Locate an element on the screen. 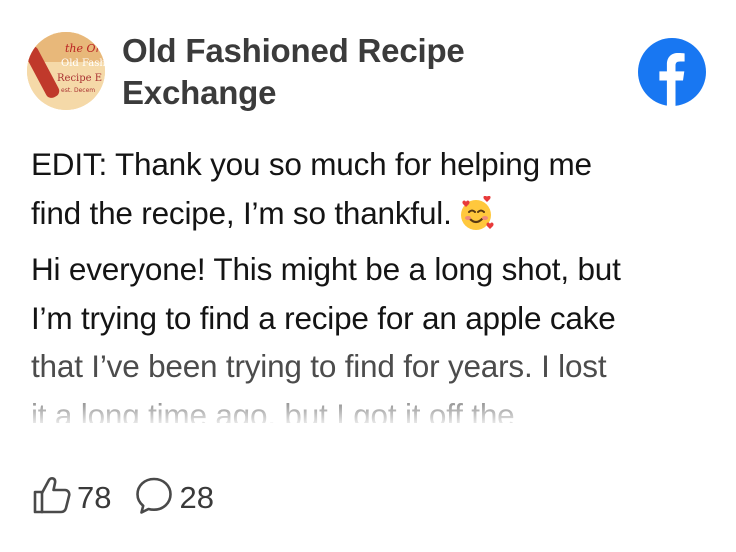  avatar-text-2: Old Fash is located at coordinates (83, 63).